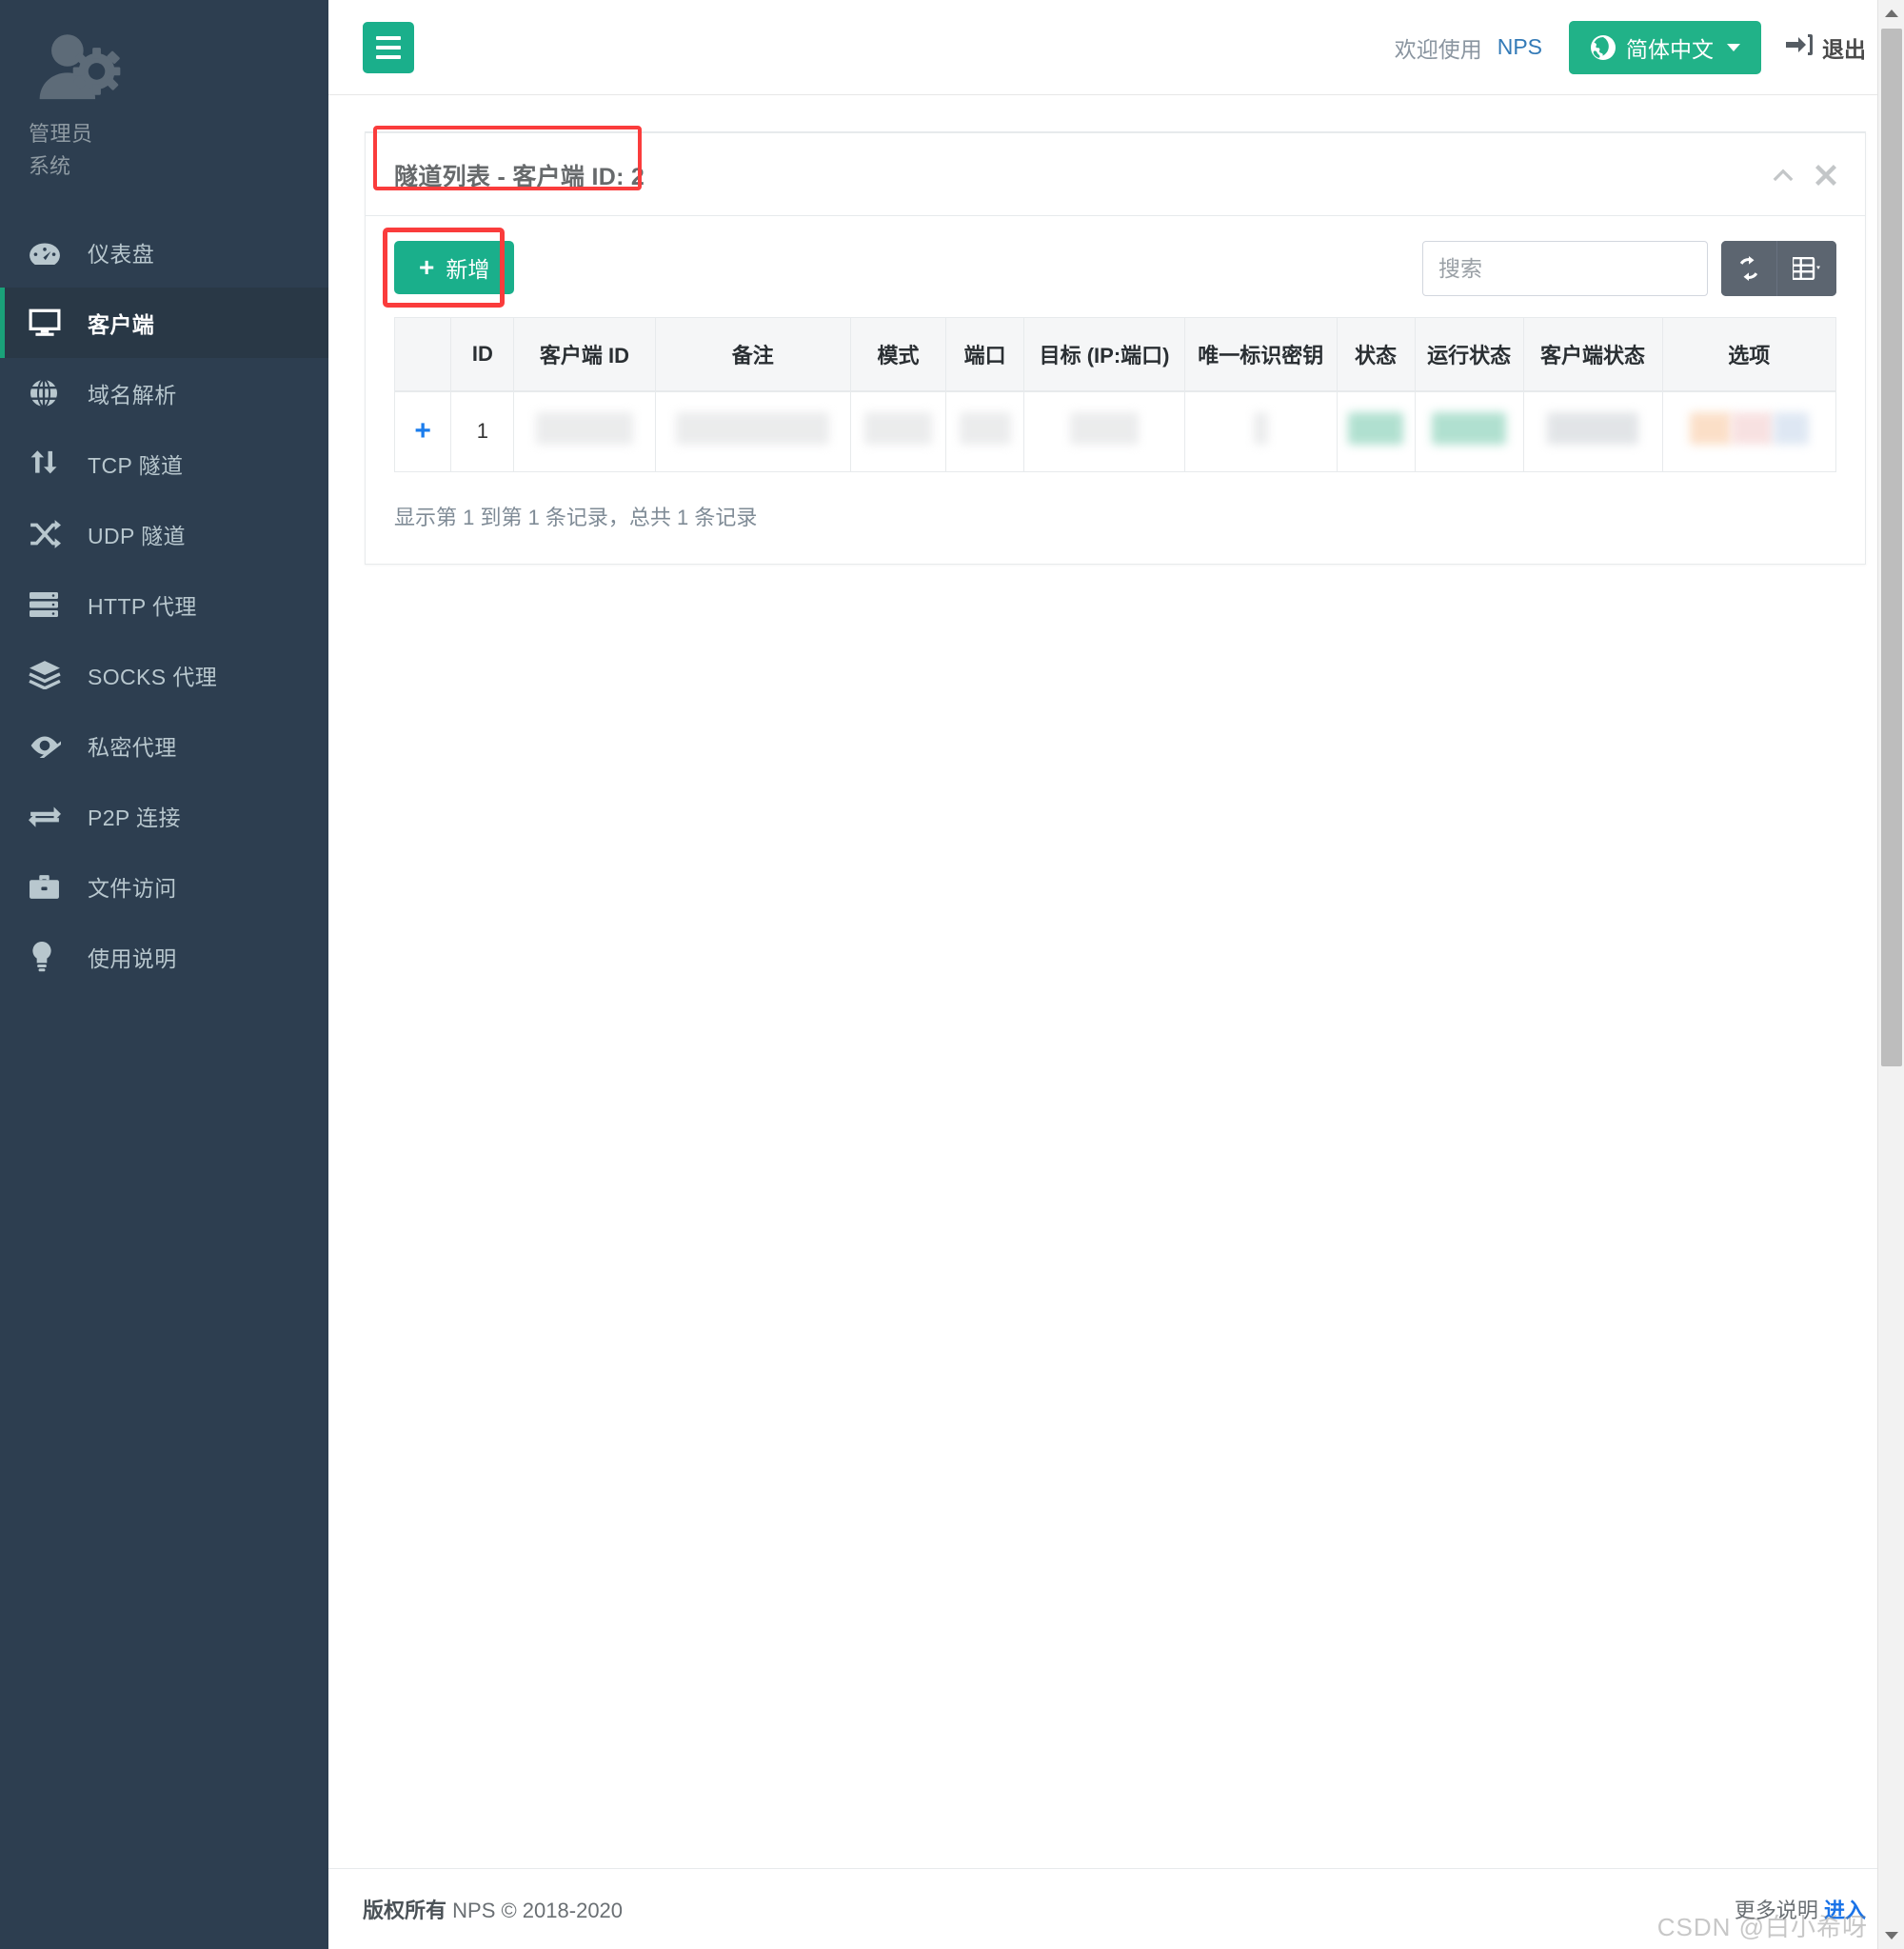 The image size is (1904, 1949). I want to click on table-column-header: 运行状态, so click(1469, 354).